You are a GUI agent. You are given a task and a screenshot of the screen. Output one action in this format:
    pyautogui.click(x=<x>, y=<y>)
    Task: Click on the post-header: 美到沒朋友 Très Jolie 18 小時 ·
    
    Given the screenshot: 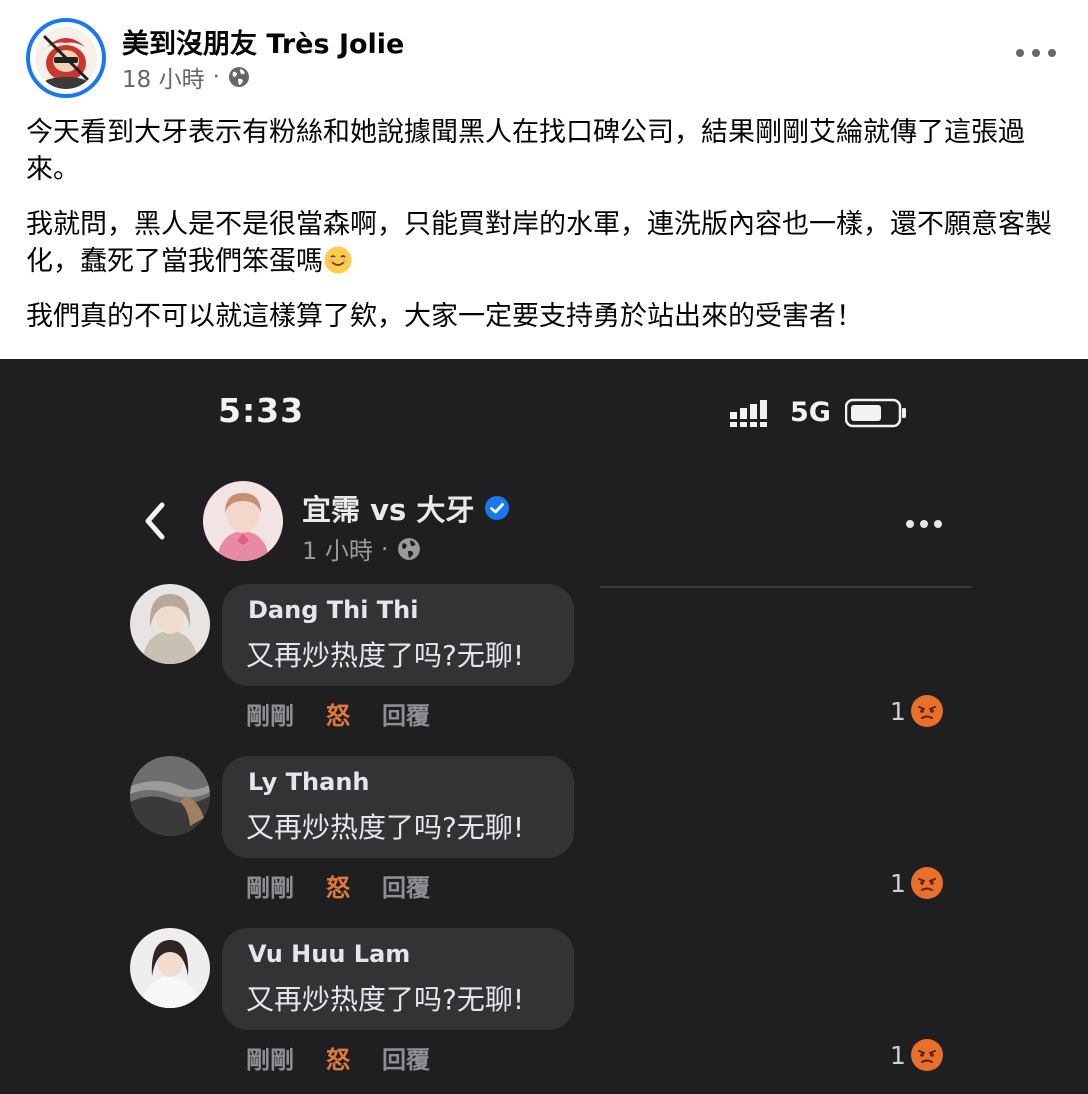 What is the action you would take?
    pyautogui.click(x=544, y=55)
    